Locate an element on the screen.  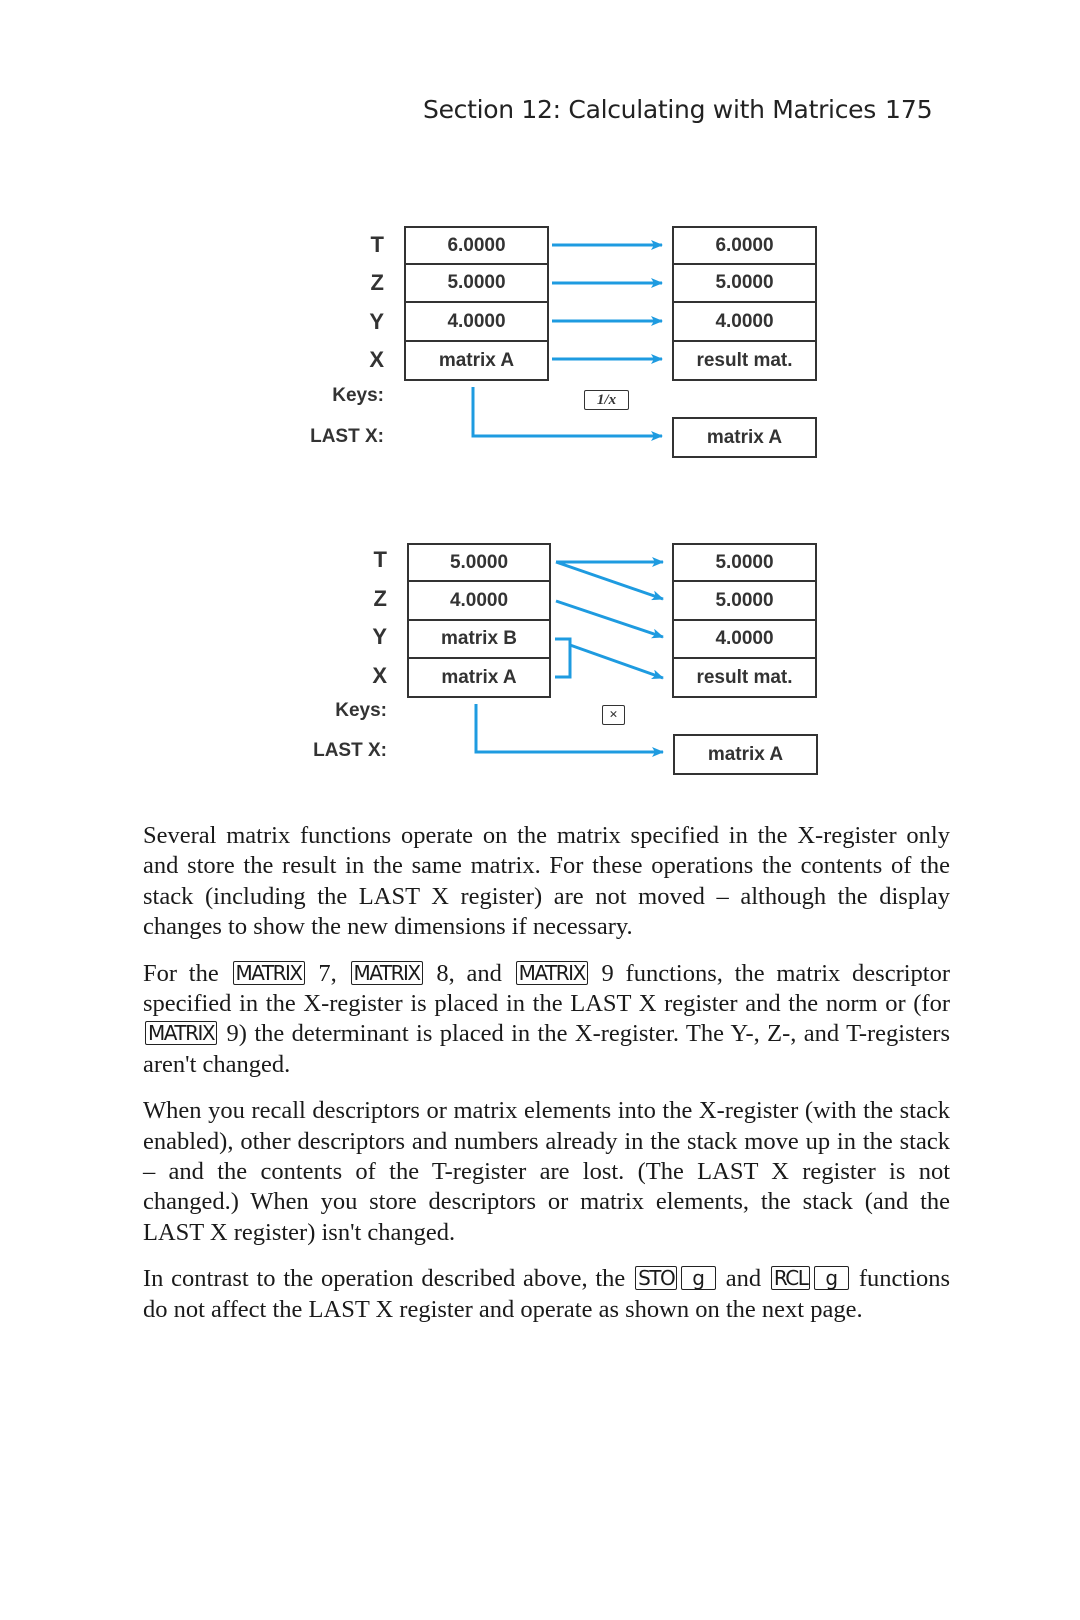
text-run: 7, is located at coordinates (327, 973).